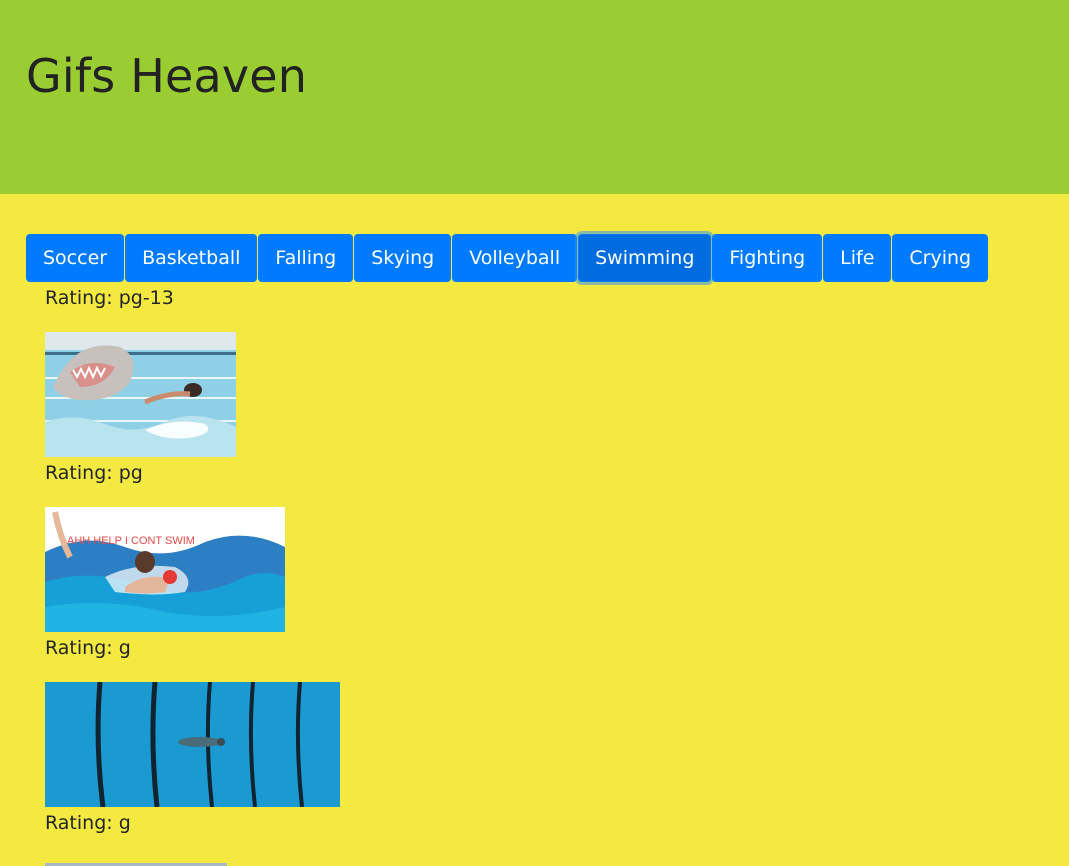 The width and height of the screenshot is (1069, 866). Describe the element at coordinates (140, 394) in the screenshot. I see `gif-image-shark-swimmer` at that location.